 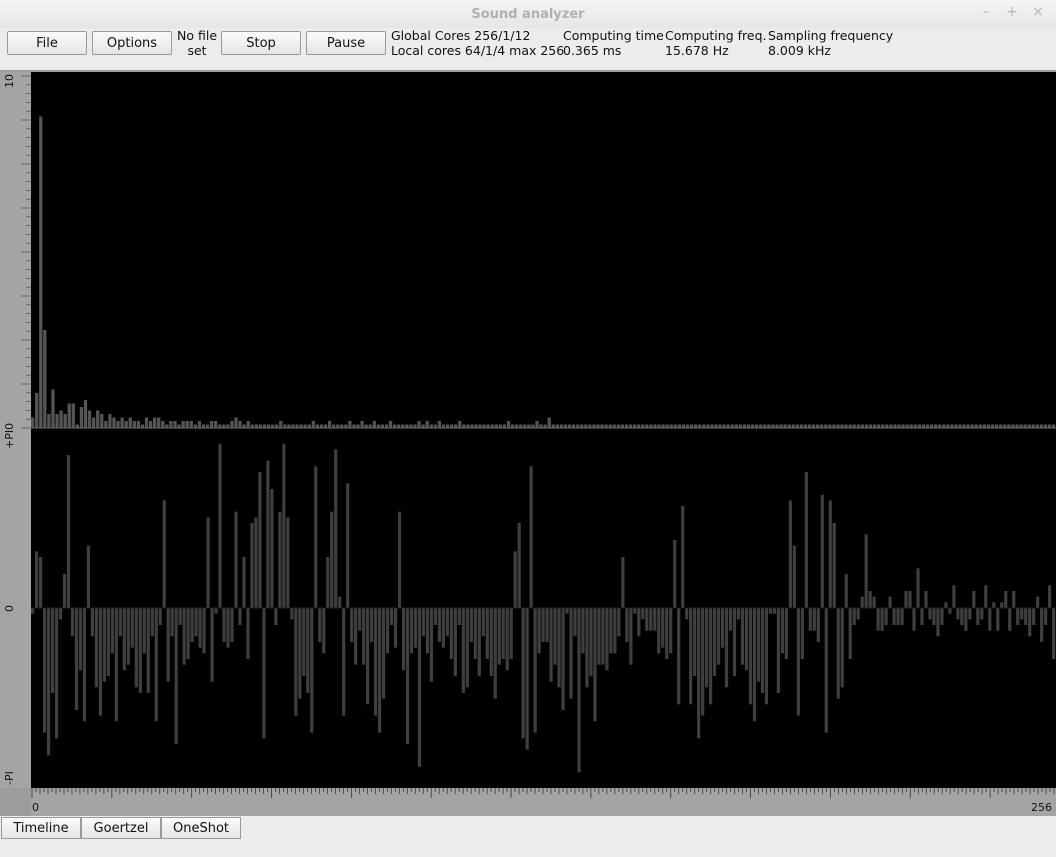 I want to click on file-status-line1: No file, so click(x=197, y=35).